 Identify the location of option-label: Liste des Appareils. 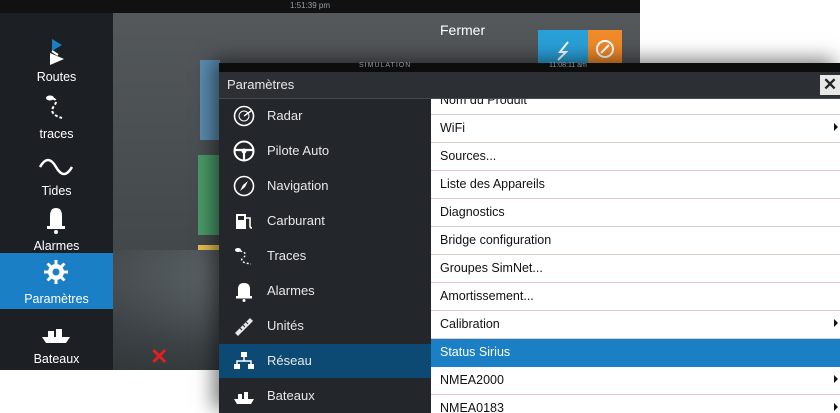
(492, 184).